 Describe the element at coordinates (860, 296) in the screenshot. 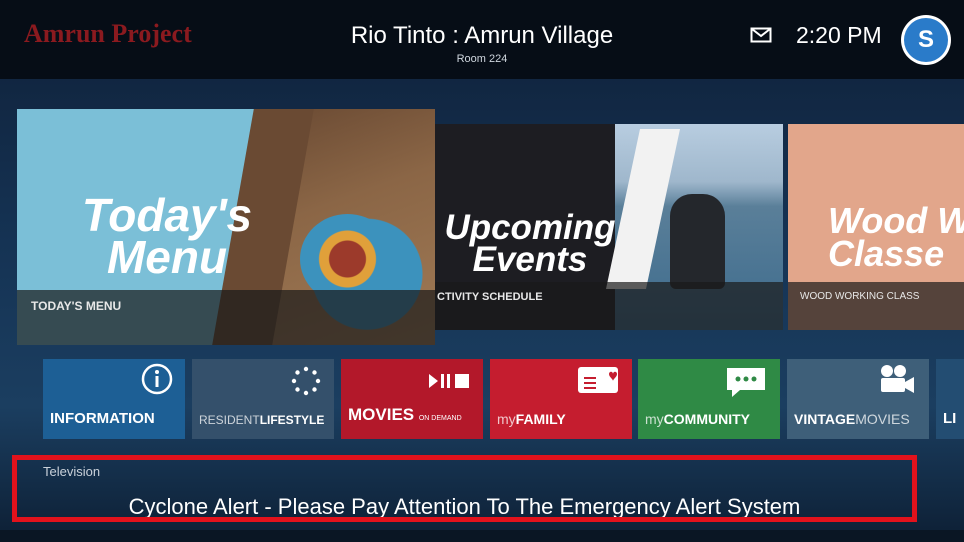

I see `banner-caption: WOOD WORKING CLASS` at that location.